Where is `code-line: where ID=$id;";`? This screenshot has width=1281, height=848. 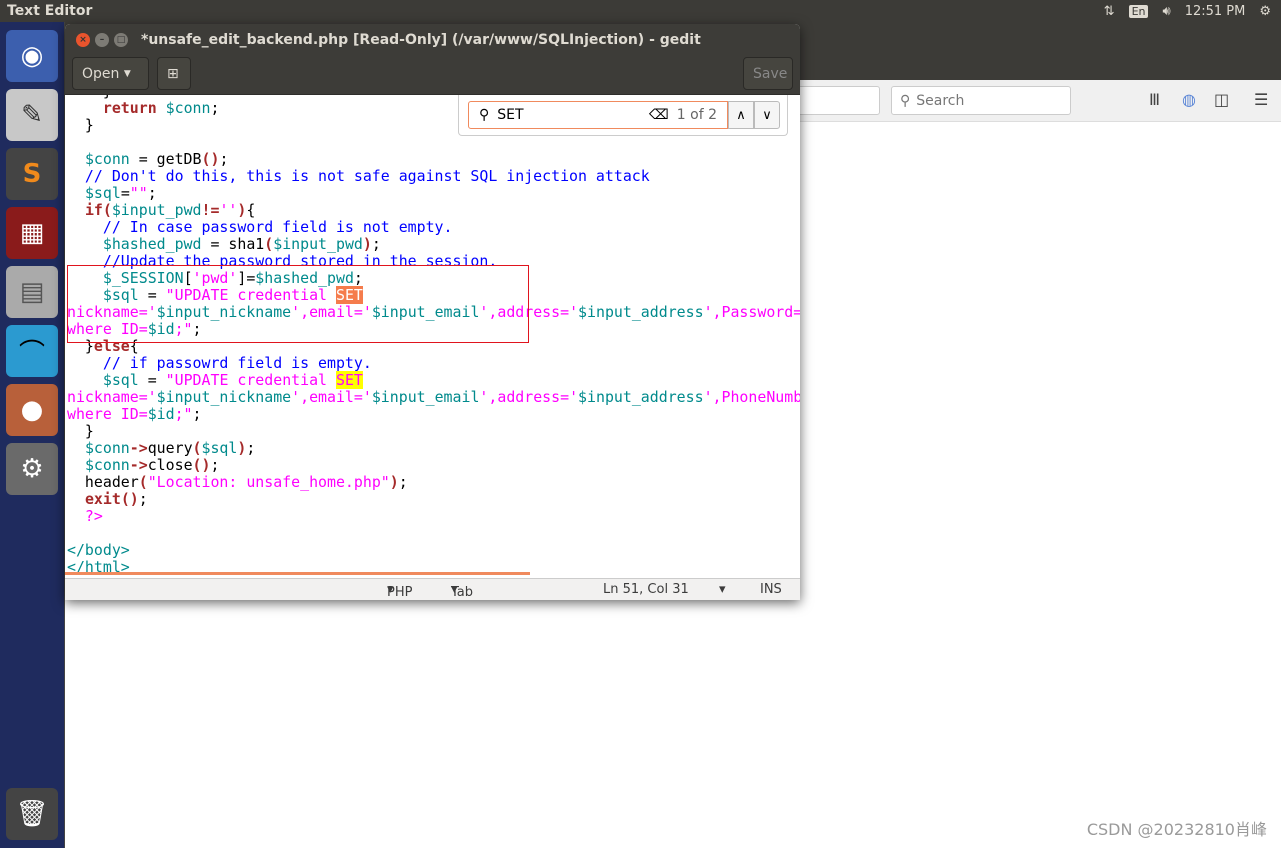
code-line: where ID=$id;"; is located at coordinates (433, 414).